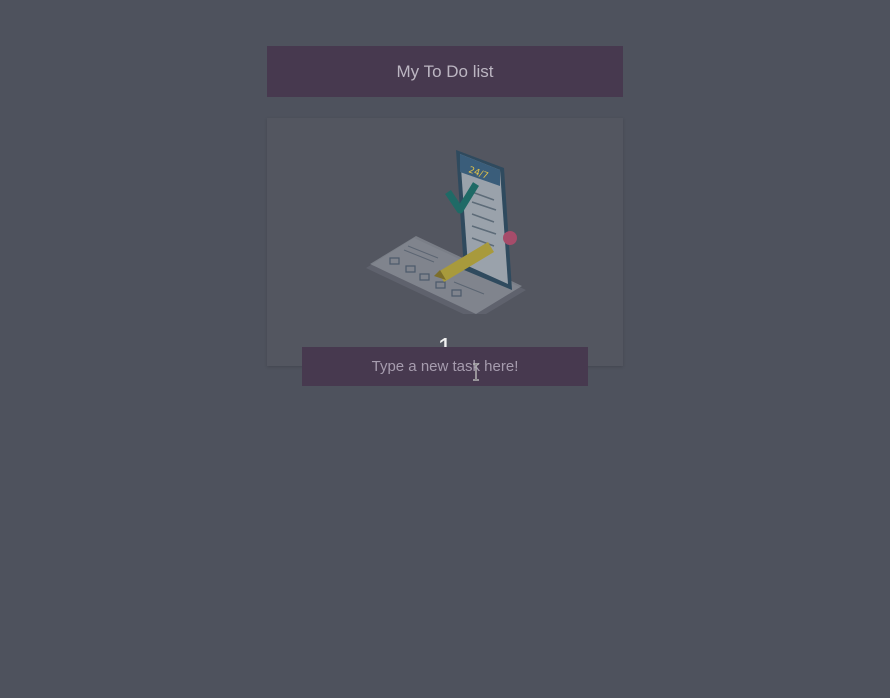 This screenshot has height=698, width=890. What do you see at coordinates (476, 372) in the screenshot?
I see `text-cursor-icon` at bounding box center [476, 372].